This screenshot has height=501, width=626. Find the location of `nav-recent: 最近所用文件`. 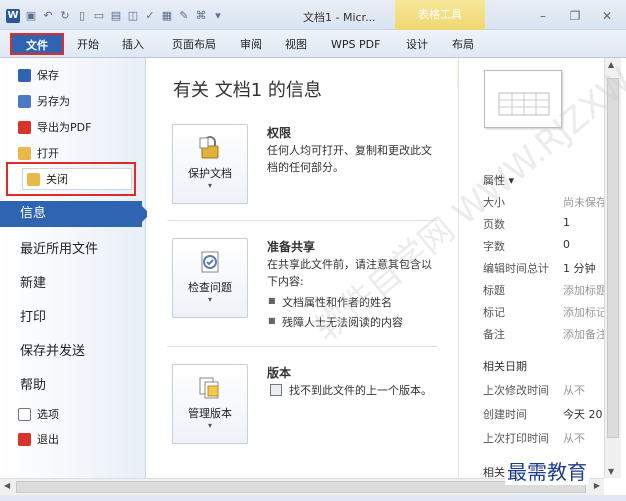

nav-recent: 最近所用文件 is located at coordinates (59, 247).